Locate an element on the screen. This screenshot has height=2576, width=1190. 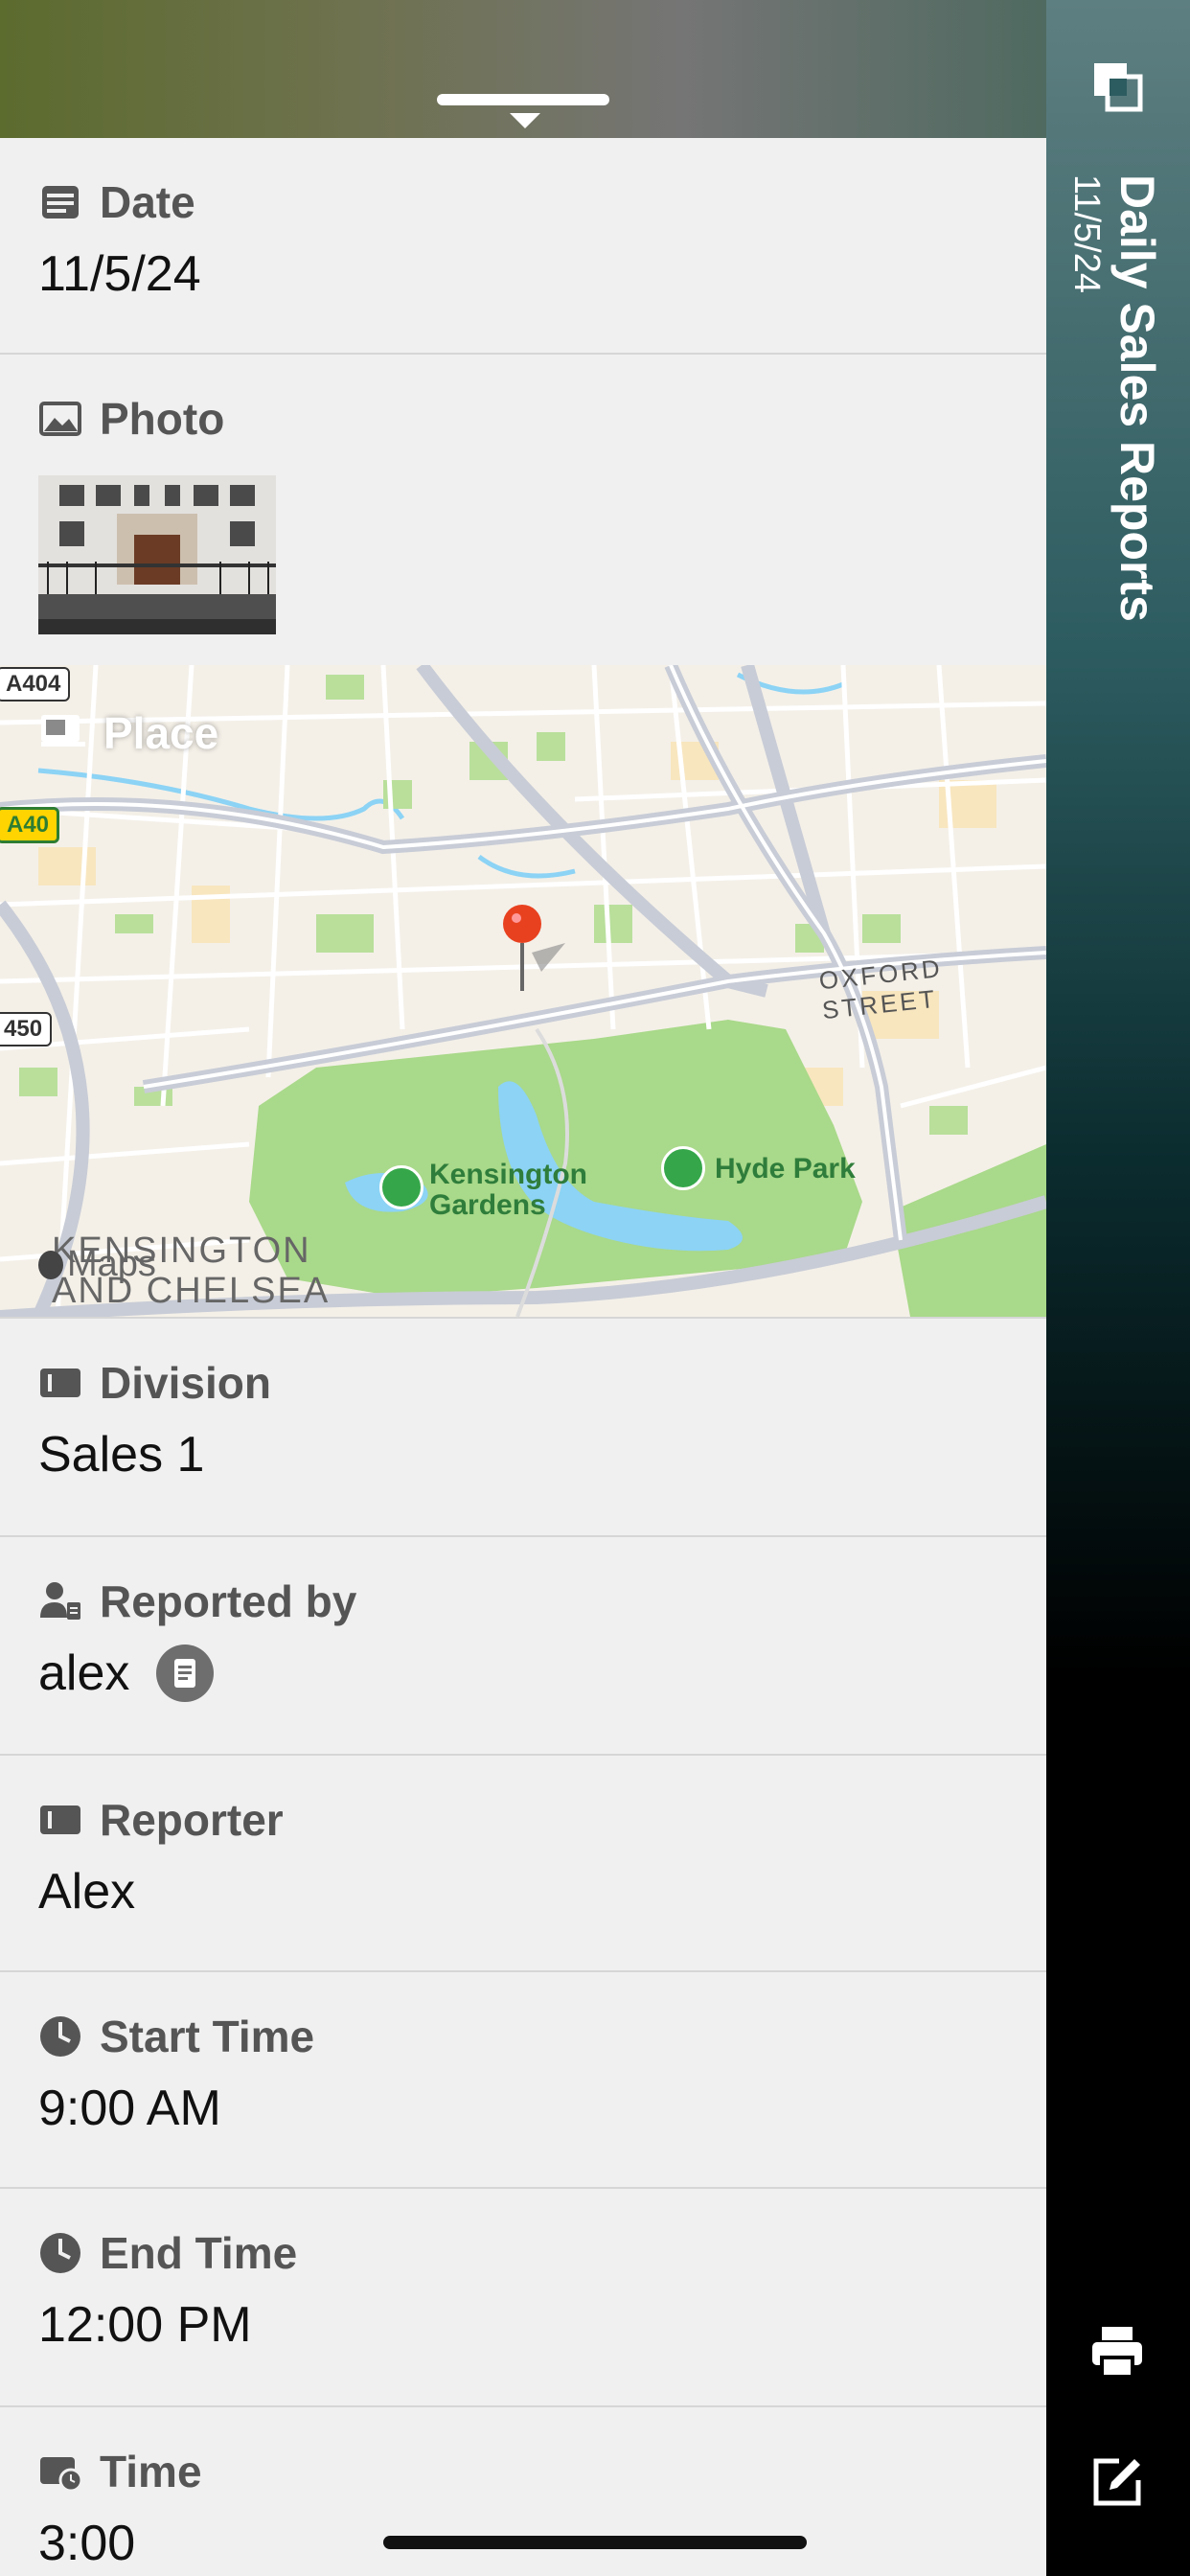
sidebar-subtitle: 11/5/24 is located at coordinates (1087, 233).